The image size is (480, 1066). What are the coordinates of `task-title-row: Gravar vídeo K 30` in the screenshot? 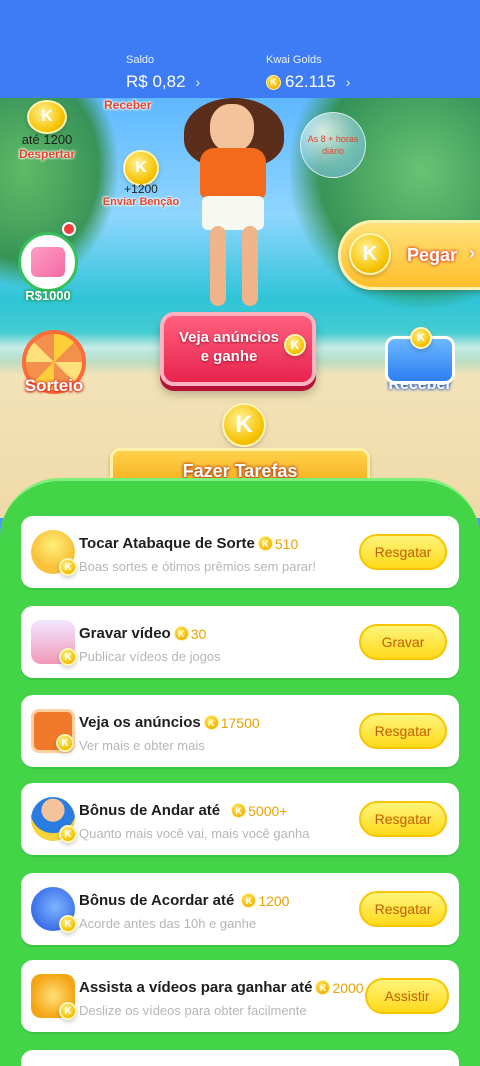 It's located at (142, 633).